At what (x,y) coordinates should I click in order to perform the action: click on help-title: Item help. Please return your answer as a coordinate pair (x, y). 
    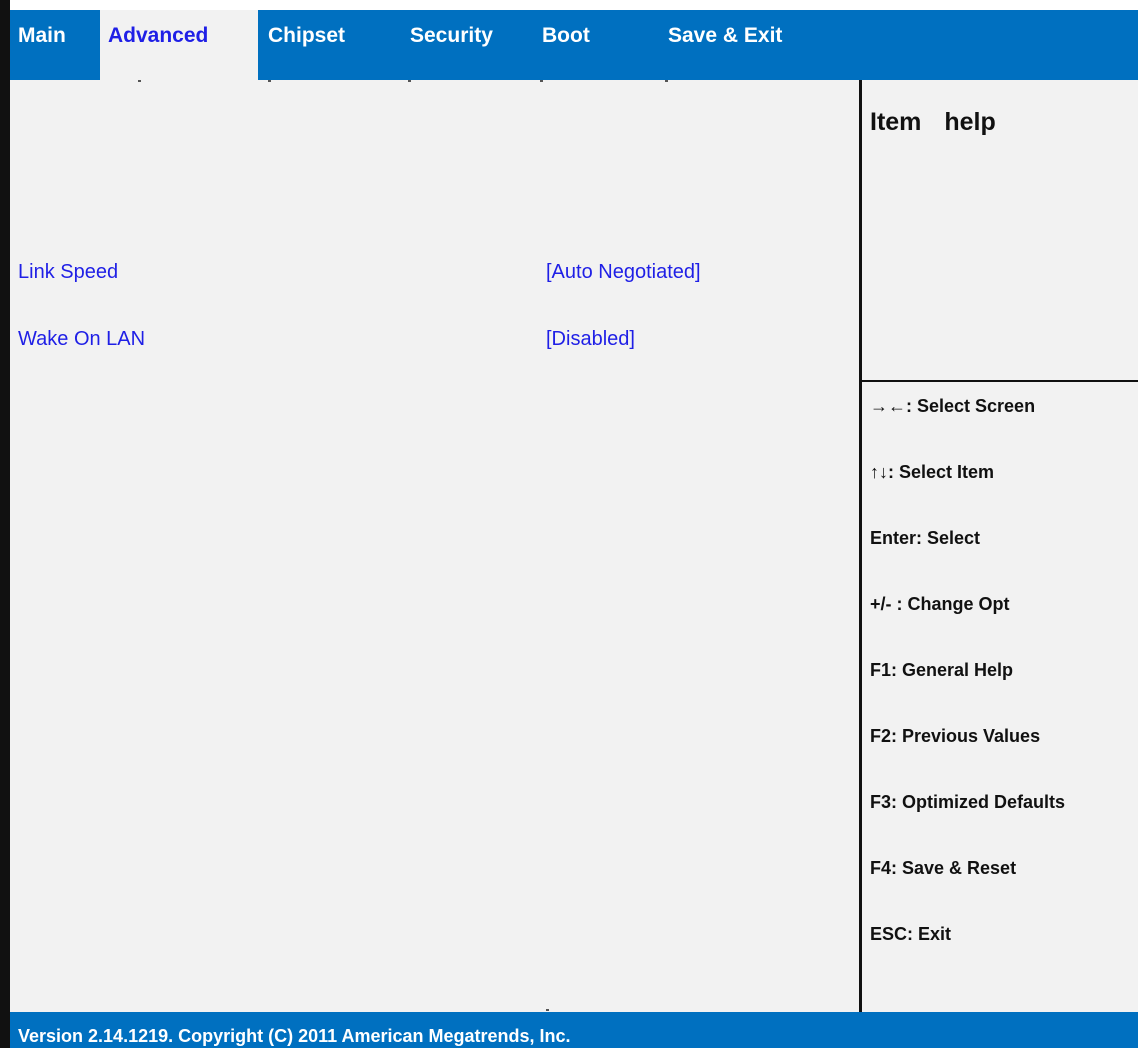
    Looking at the image, I should click on (933, 122).